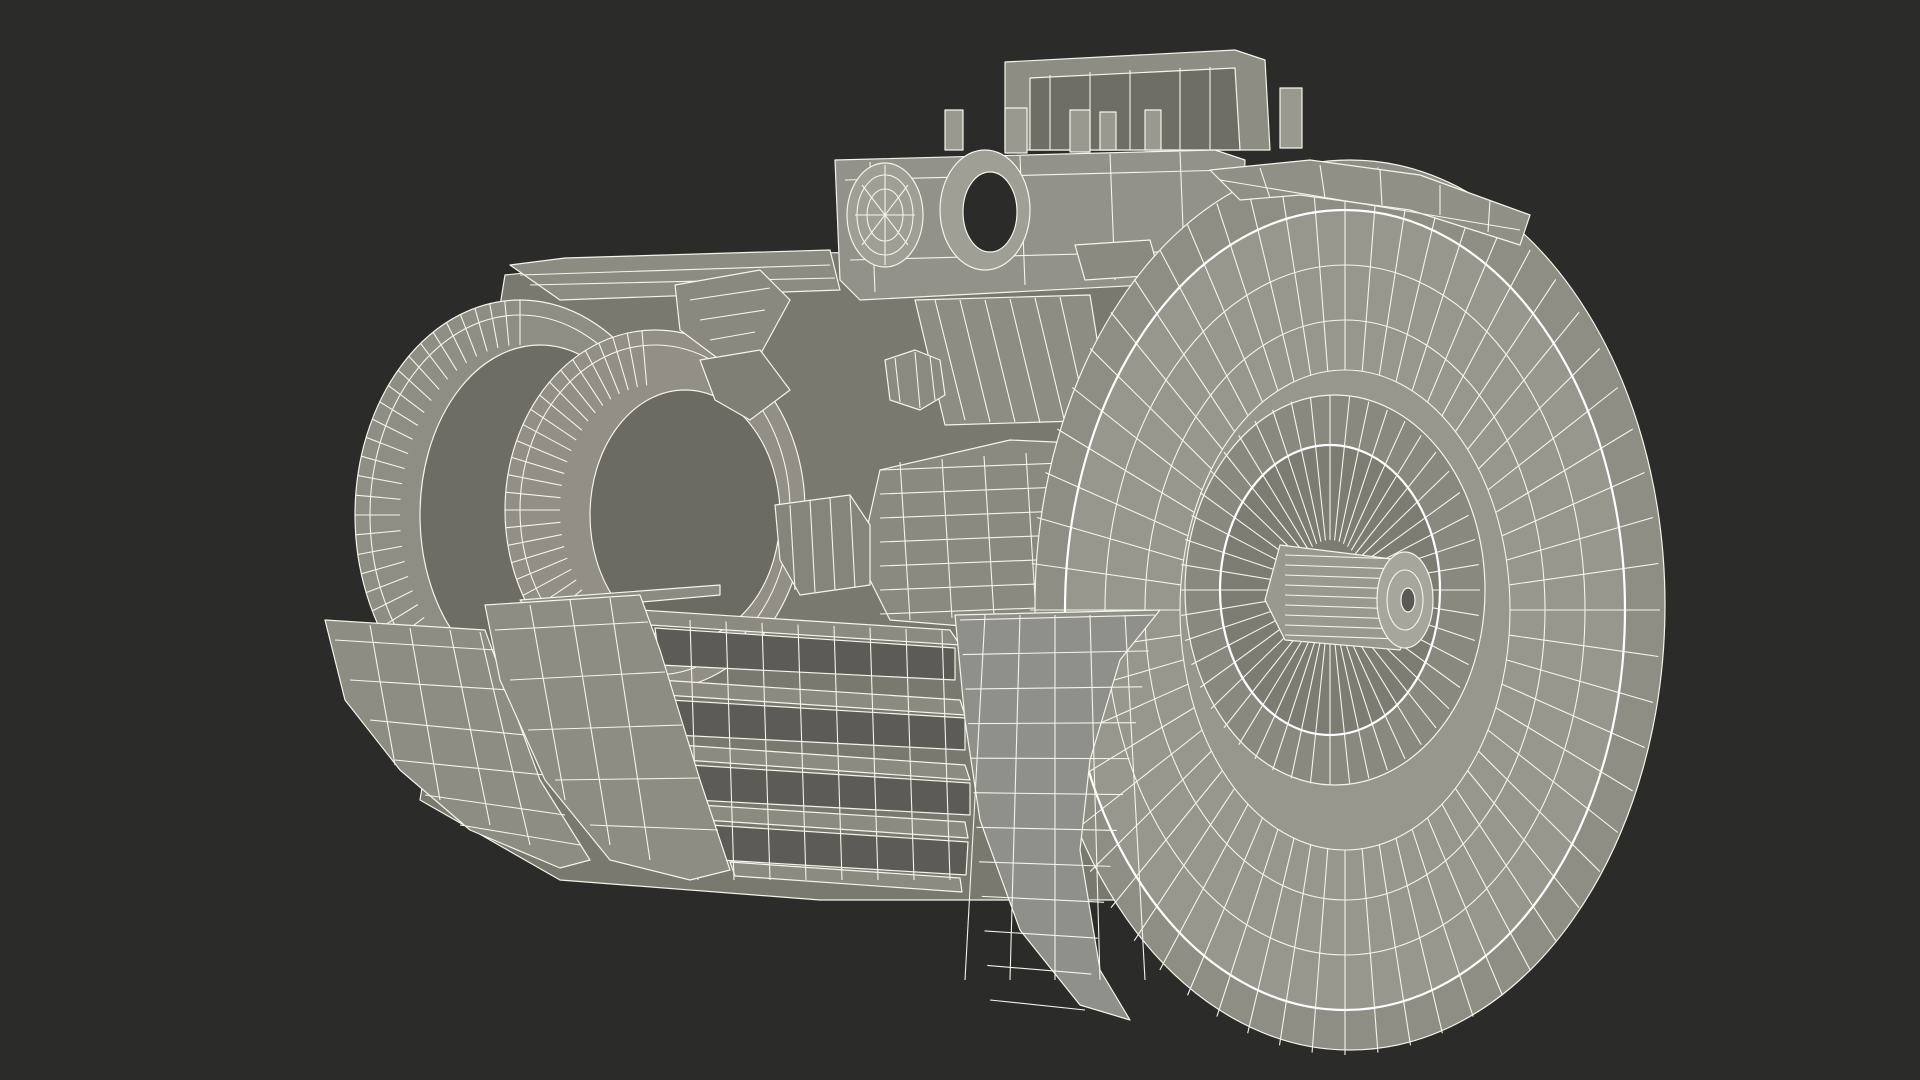 The height and width of the screenshot is (1080, 1920). Describe the element at coordinates (915, 380) in the screenshot. I see `bolt-left` at that location.